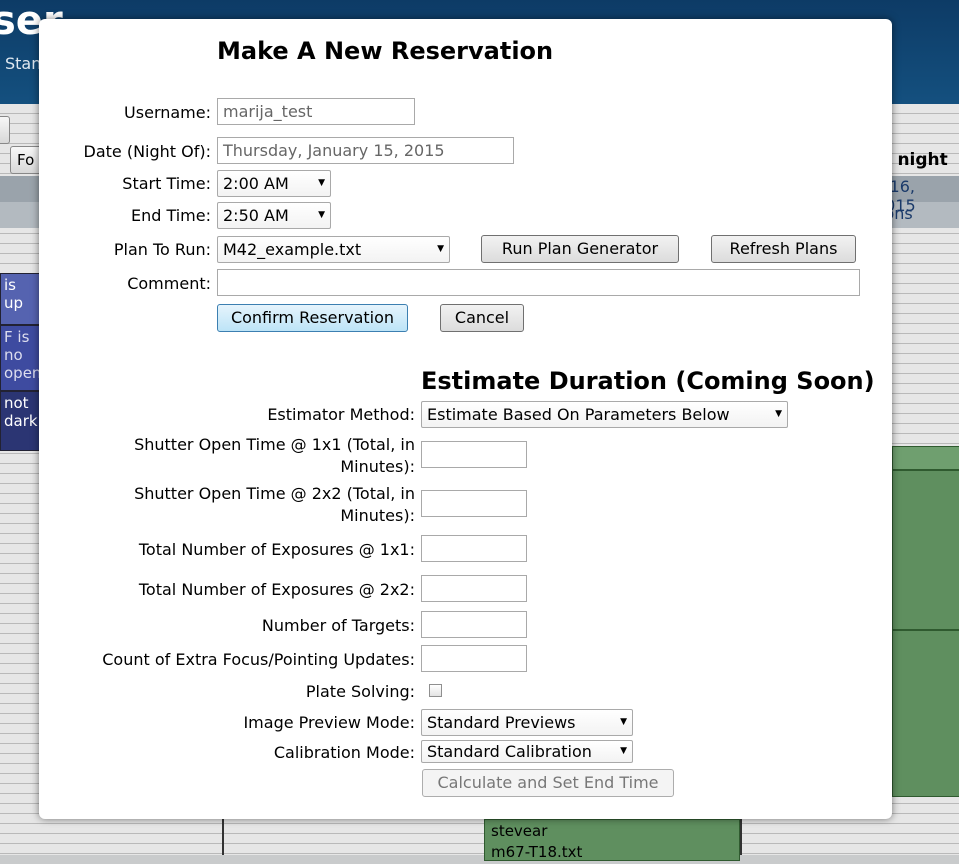 This screenshot has height=864, width=959. I want to click on targets-label: Number of Targets:, so click(338, 625).